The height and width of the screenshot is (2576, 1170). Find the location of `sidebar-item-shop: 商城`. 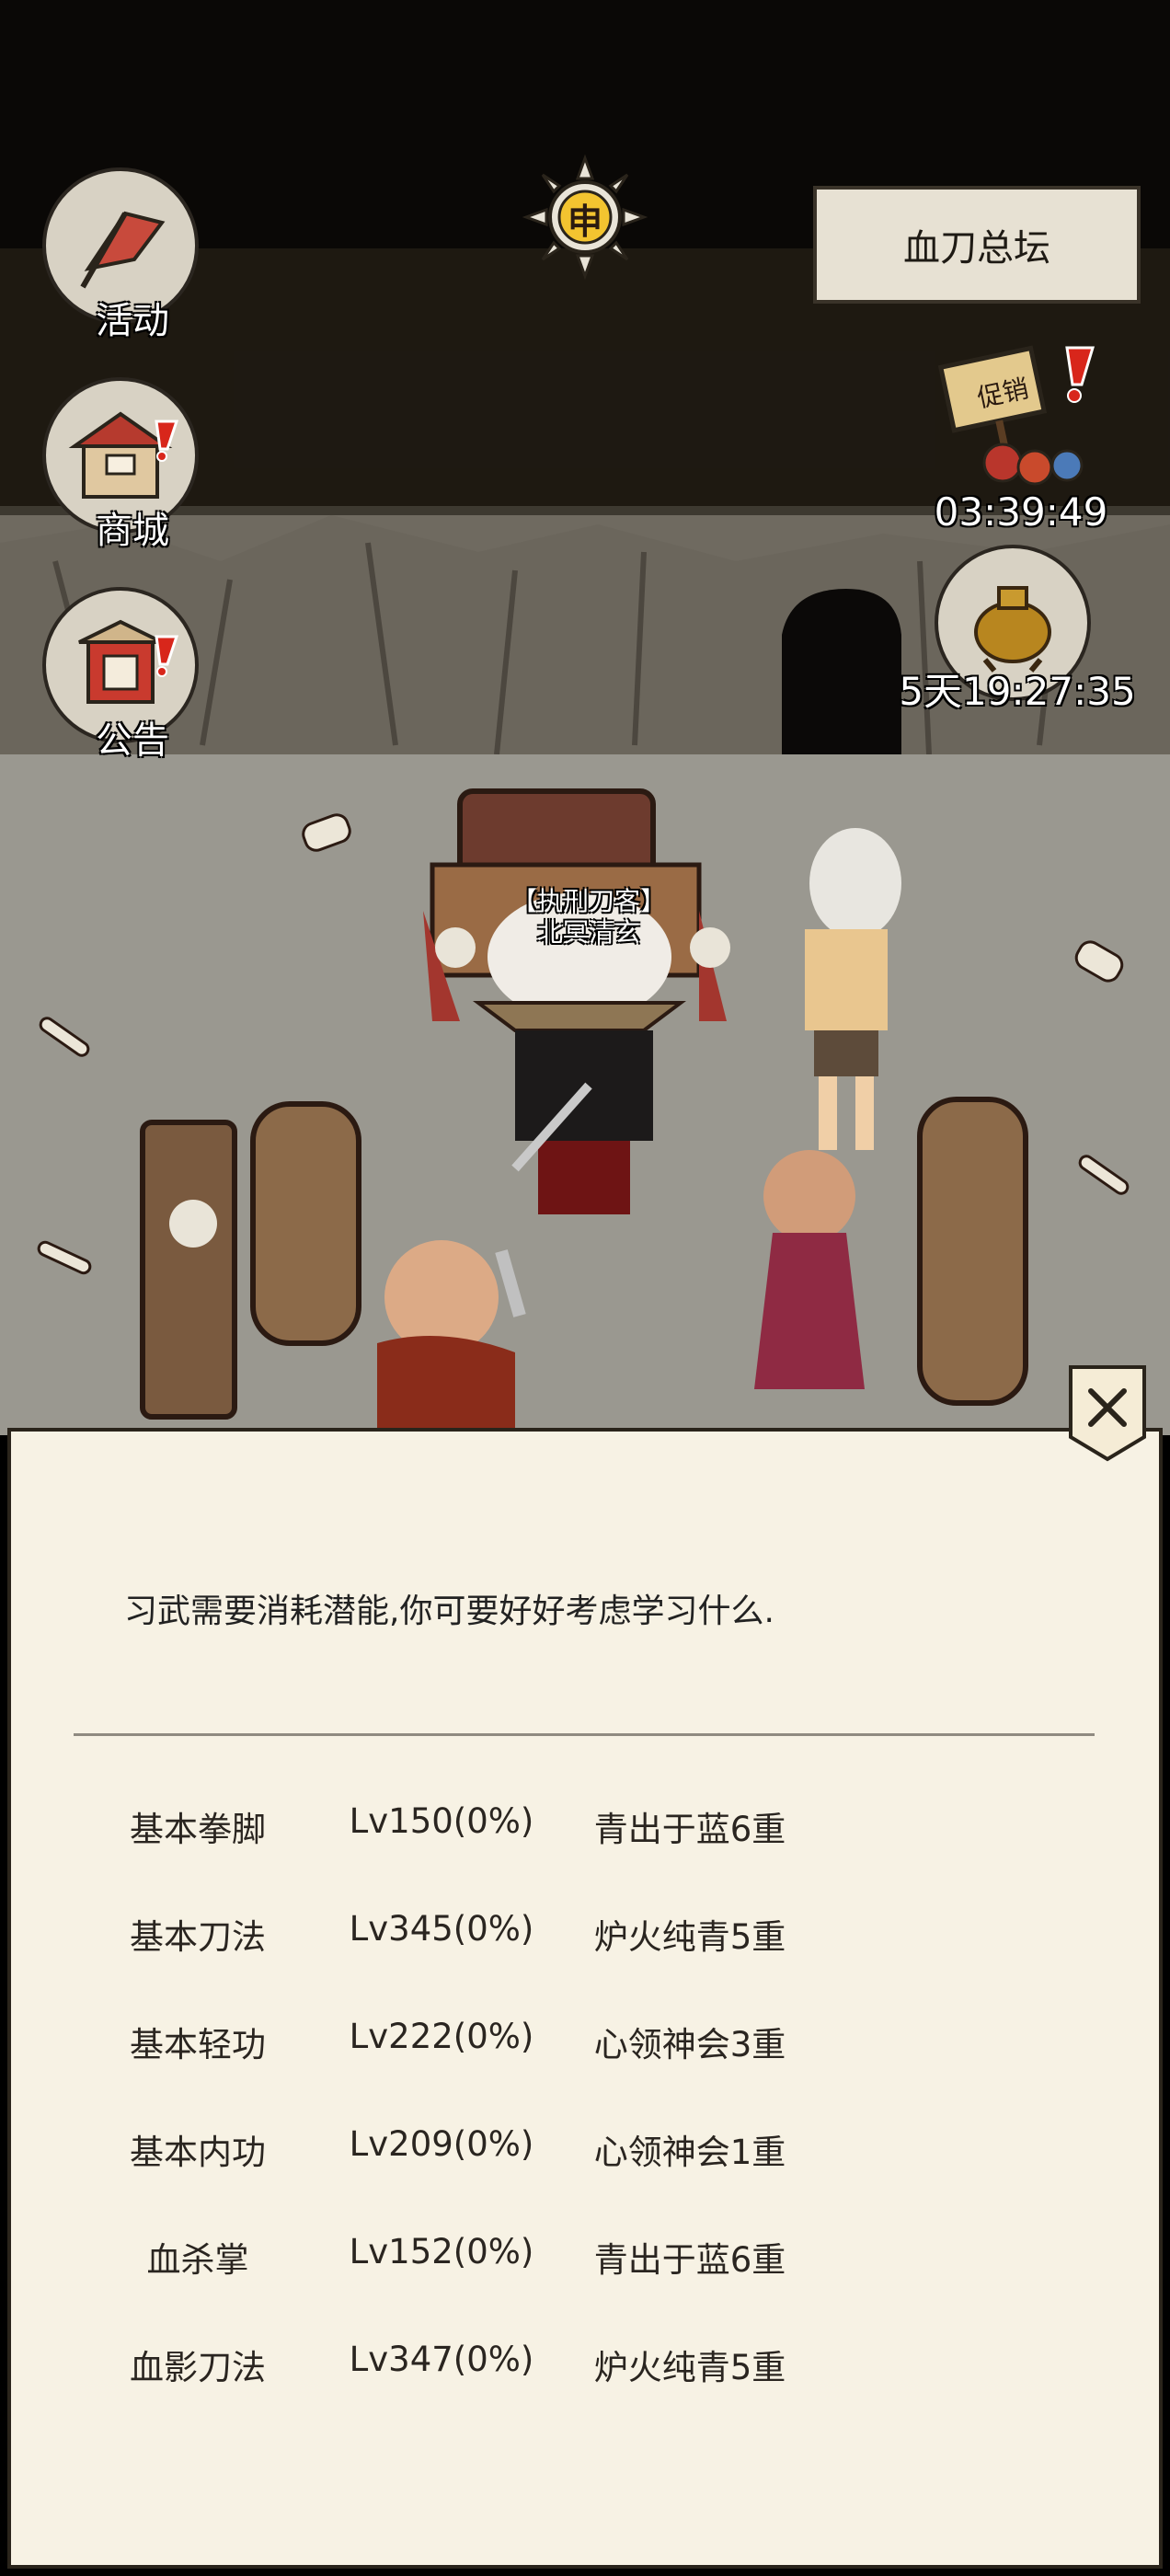

sidebar-item-shop: 商城 is located at coordinates (132, 465).